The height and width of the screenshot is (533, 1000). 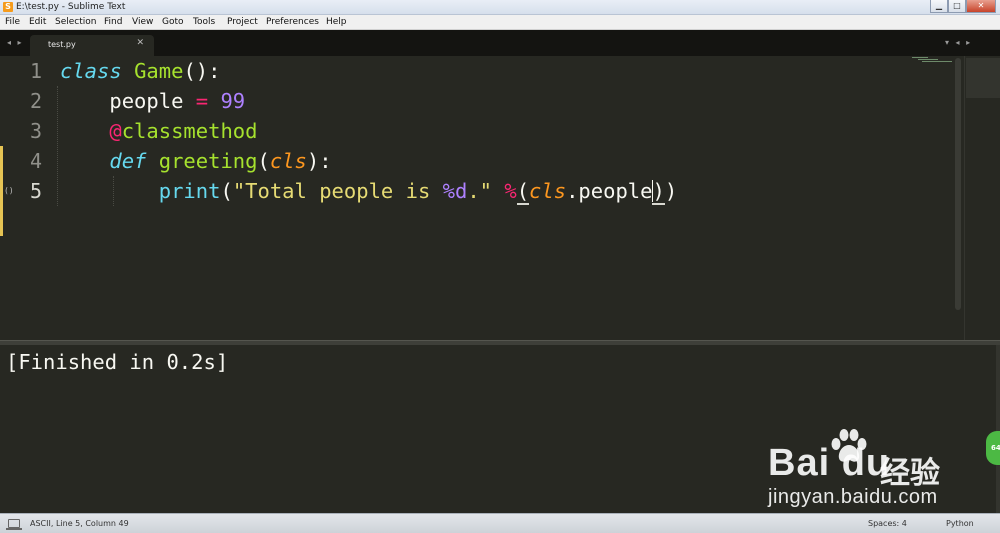 I want to click on window-title-bar: S E:\test.py - Sublime Text ▁ □ ✕, so click(x=500, y=7).